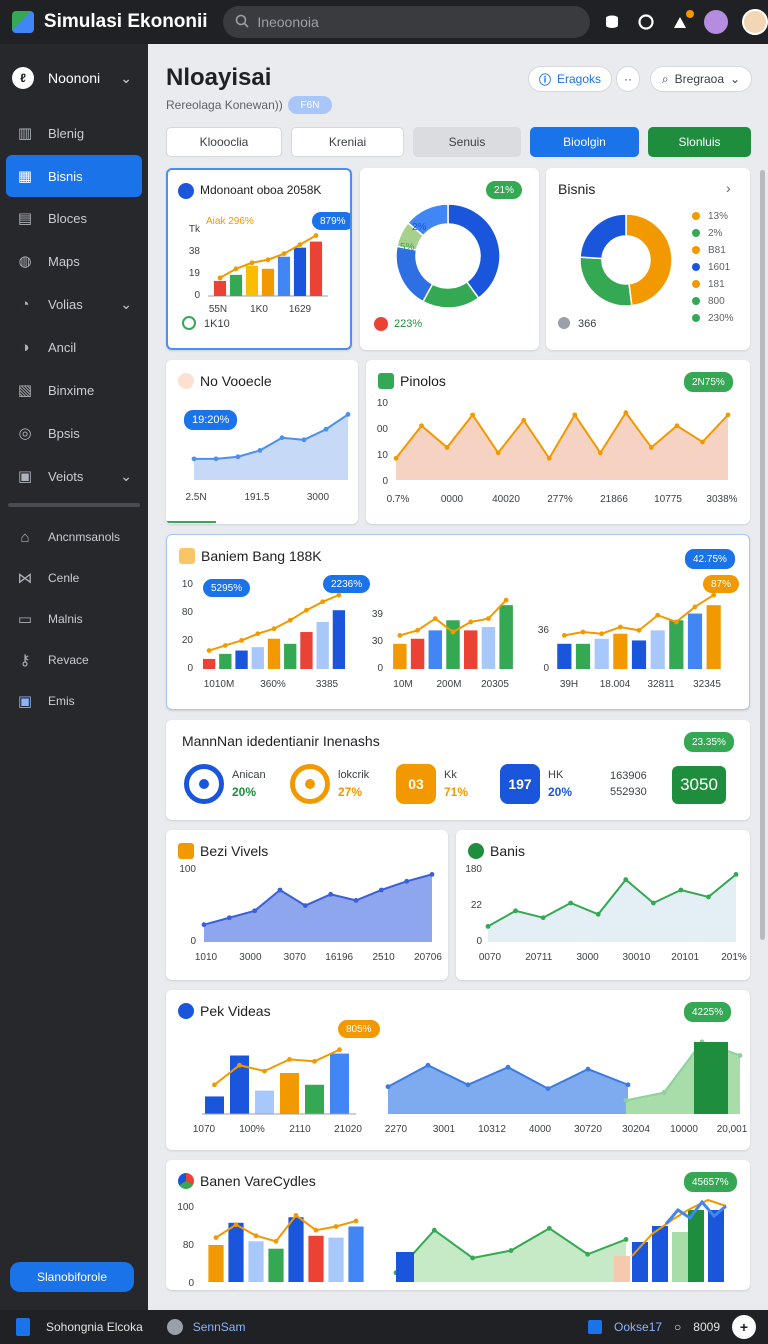  What do you see at coordinates (755, 22) in the screenshot?
I see `profile-avatar` at bounding box center [755, 22].